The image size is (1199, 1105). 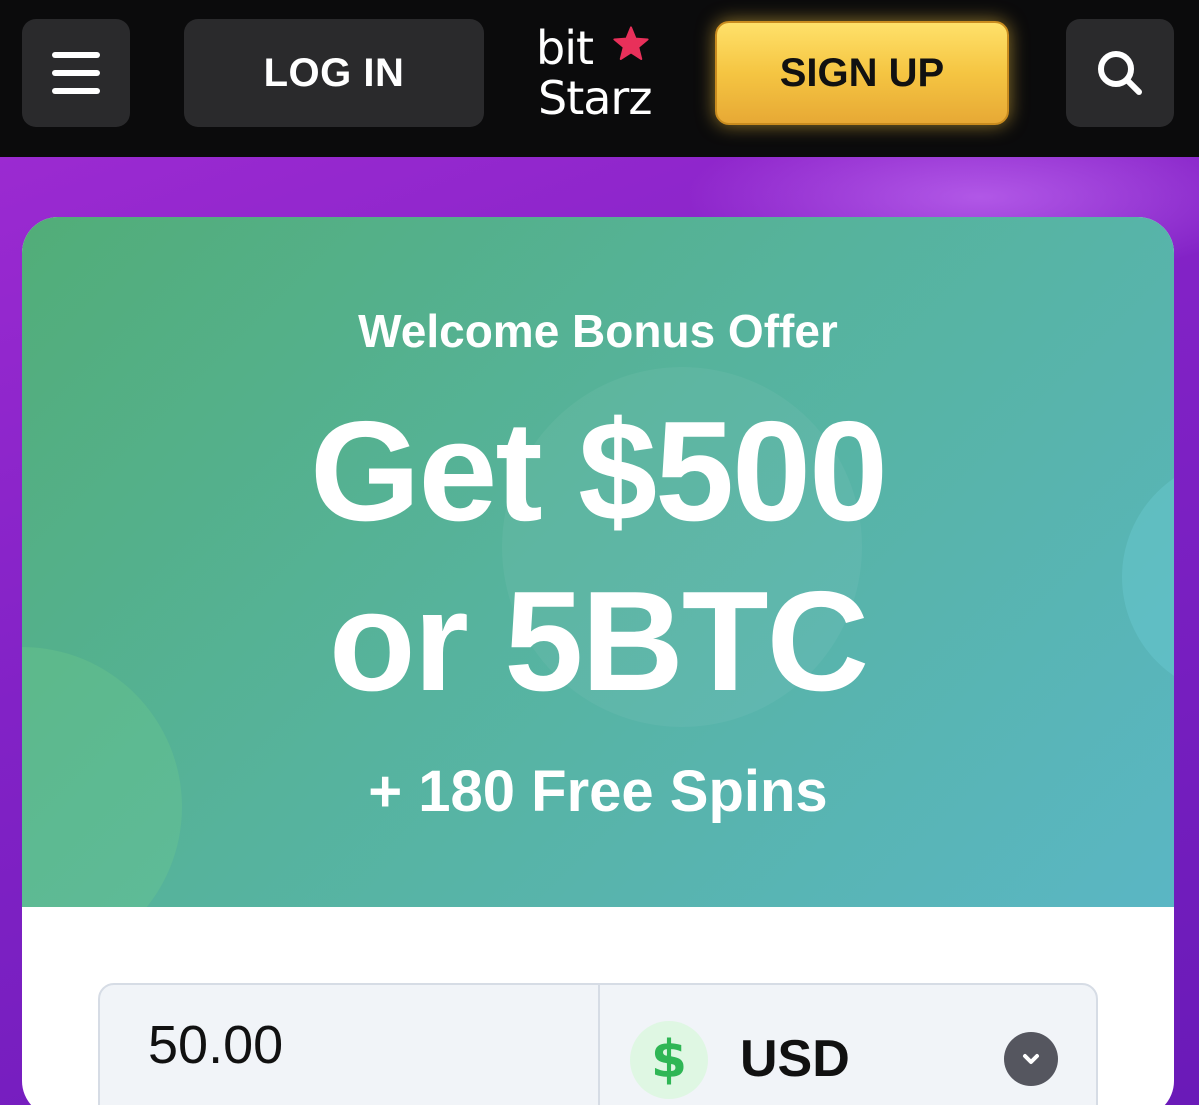 I want to click on bonus-headline-line1: Get $500, so click(x=598, y=471).